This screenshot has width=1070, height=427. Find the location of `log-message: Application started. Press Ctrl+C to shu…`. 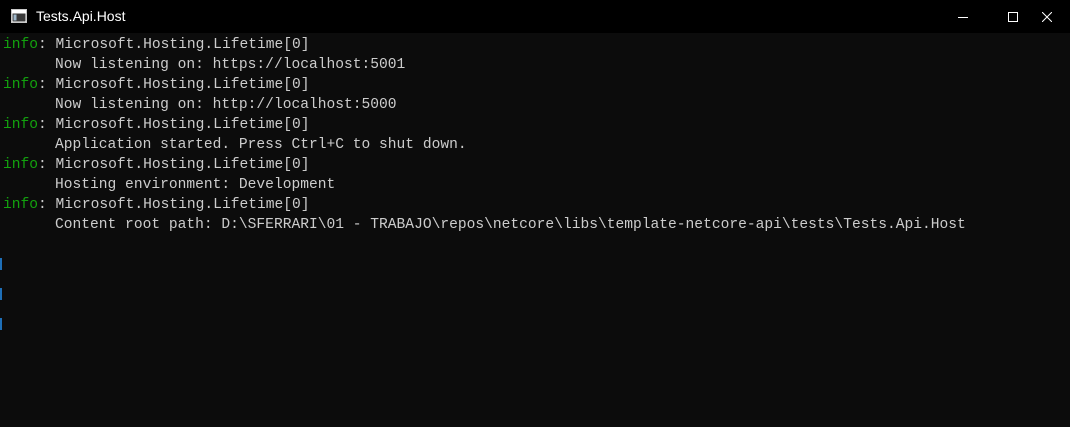

log-message: Application started. Press Ctrl+C to shu… is located at coordinates (261, 145).